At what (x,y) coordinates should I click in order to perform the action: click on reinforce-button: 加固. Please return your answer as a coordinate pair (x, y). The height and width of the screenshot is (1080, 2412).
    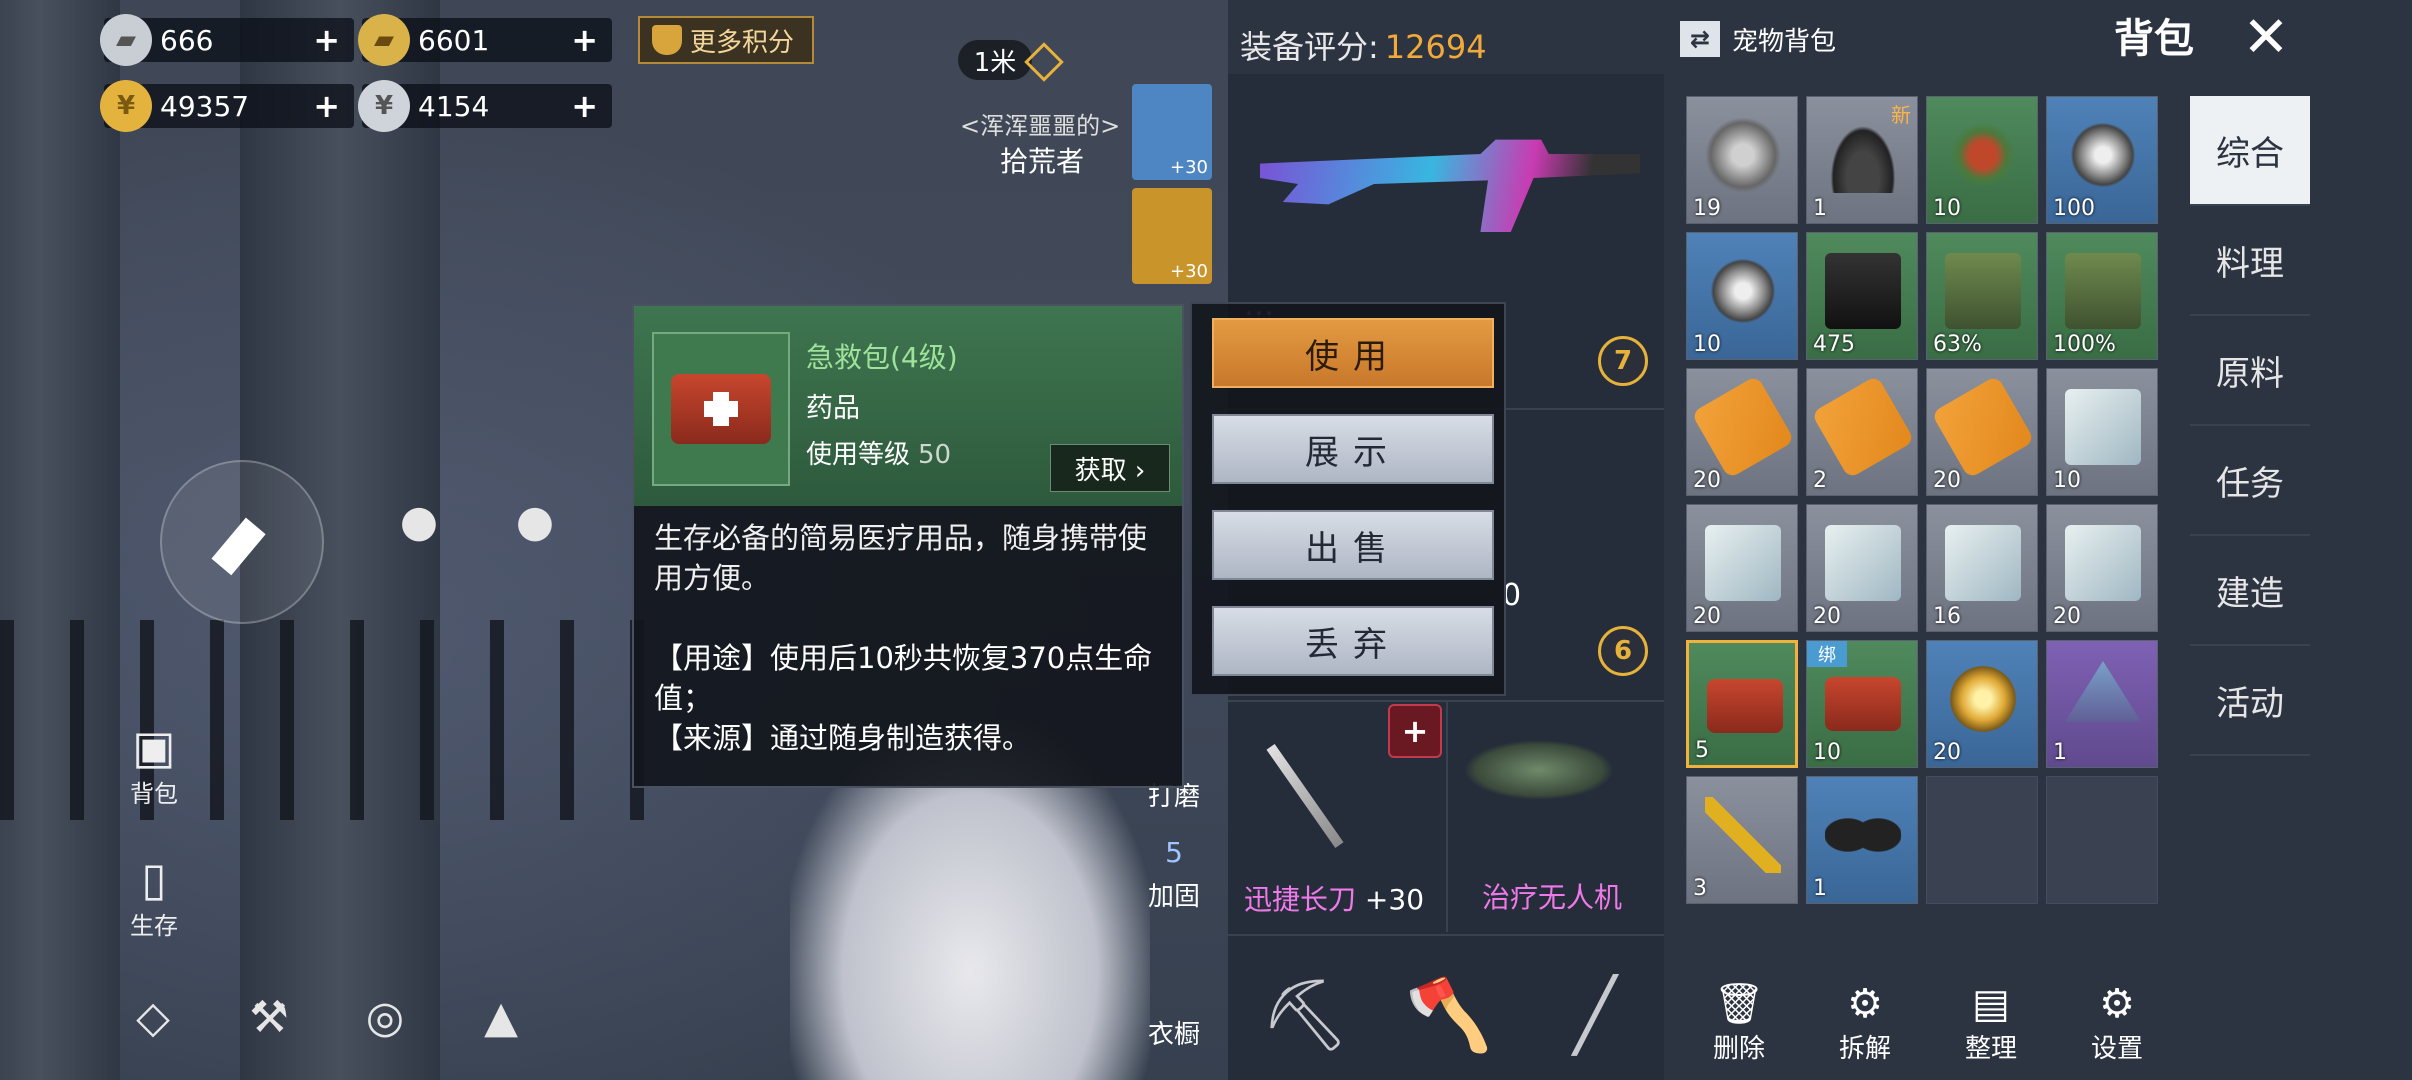
    Looking at the image, I should click on (1174, 894).